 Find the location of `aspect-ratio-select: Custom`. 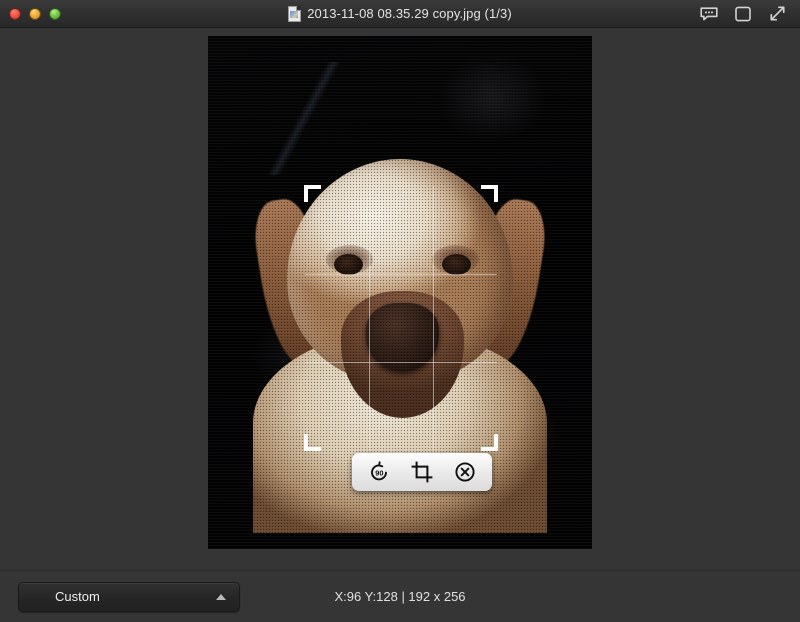

aspect-ratio-select: Custom is located at coordinates (129, 596).